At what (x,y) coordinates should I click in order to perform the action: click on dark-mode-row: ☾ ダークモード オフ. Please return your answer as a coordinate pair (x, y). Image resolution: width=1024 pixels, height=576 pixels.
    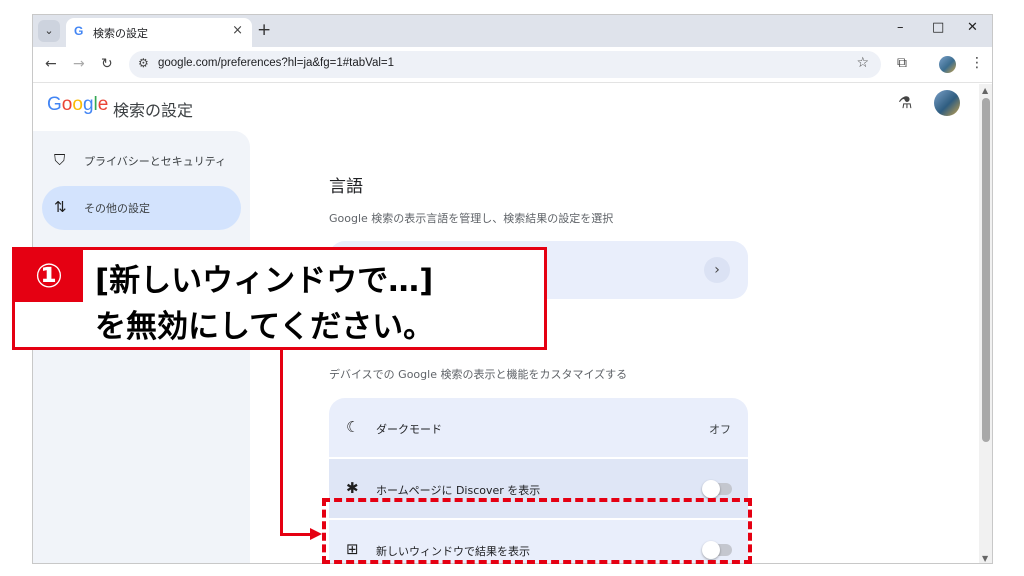
    Looking at the image, I should click on (538, 427).